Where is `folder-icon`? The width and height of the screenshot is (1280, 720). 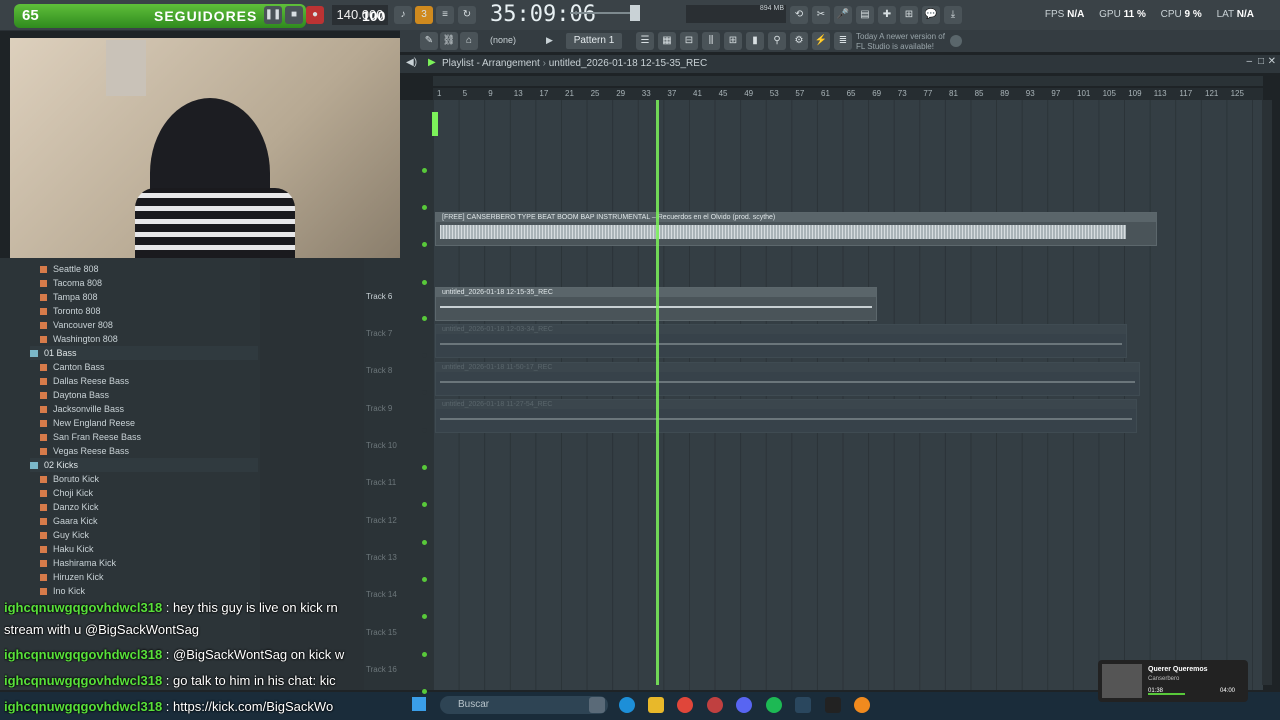 folder-icon is located at coordinates (656, 705).